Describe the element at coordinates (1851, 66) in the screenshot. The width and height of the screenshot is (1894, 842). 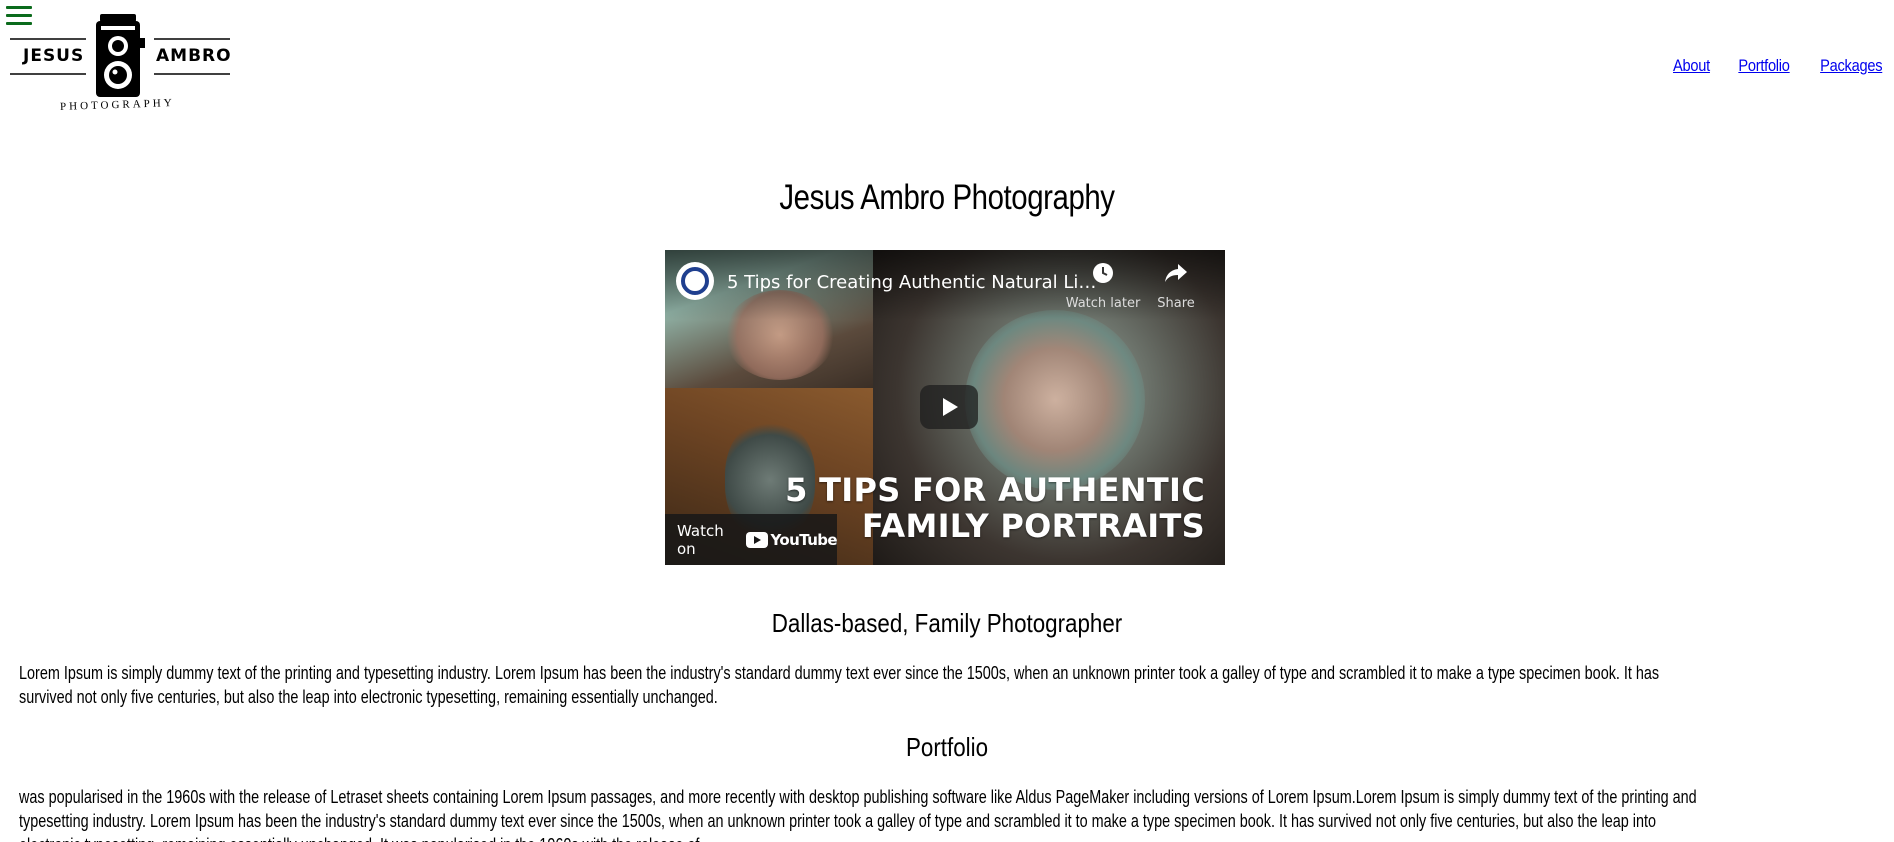
I see `nav-link-packages: Packages` at that location.